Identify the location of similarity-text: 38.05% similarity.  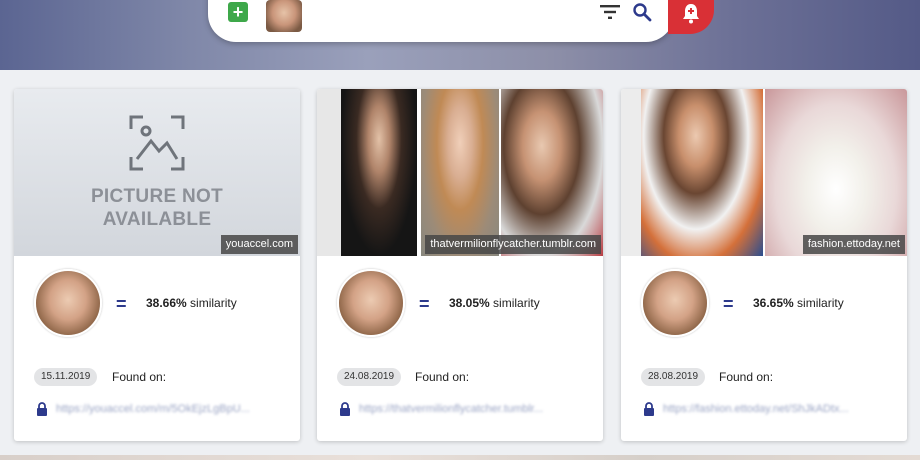
(494, 303).